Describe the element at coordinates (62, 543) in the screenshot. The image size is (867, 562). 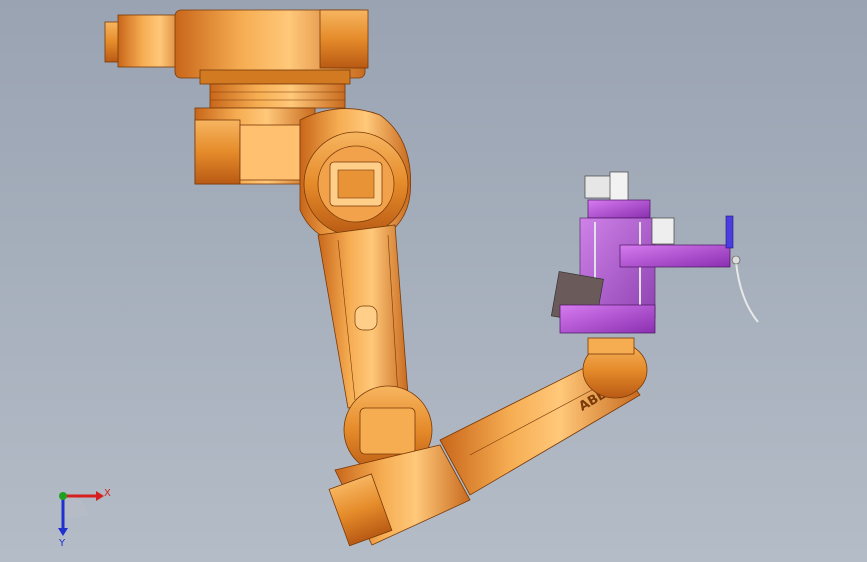
I see `y-axis-label: Y` at that location.